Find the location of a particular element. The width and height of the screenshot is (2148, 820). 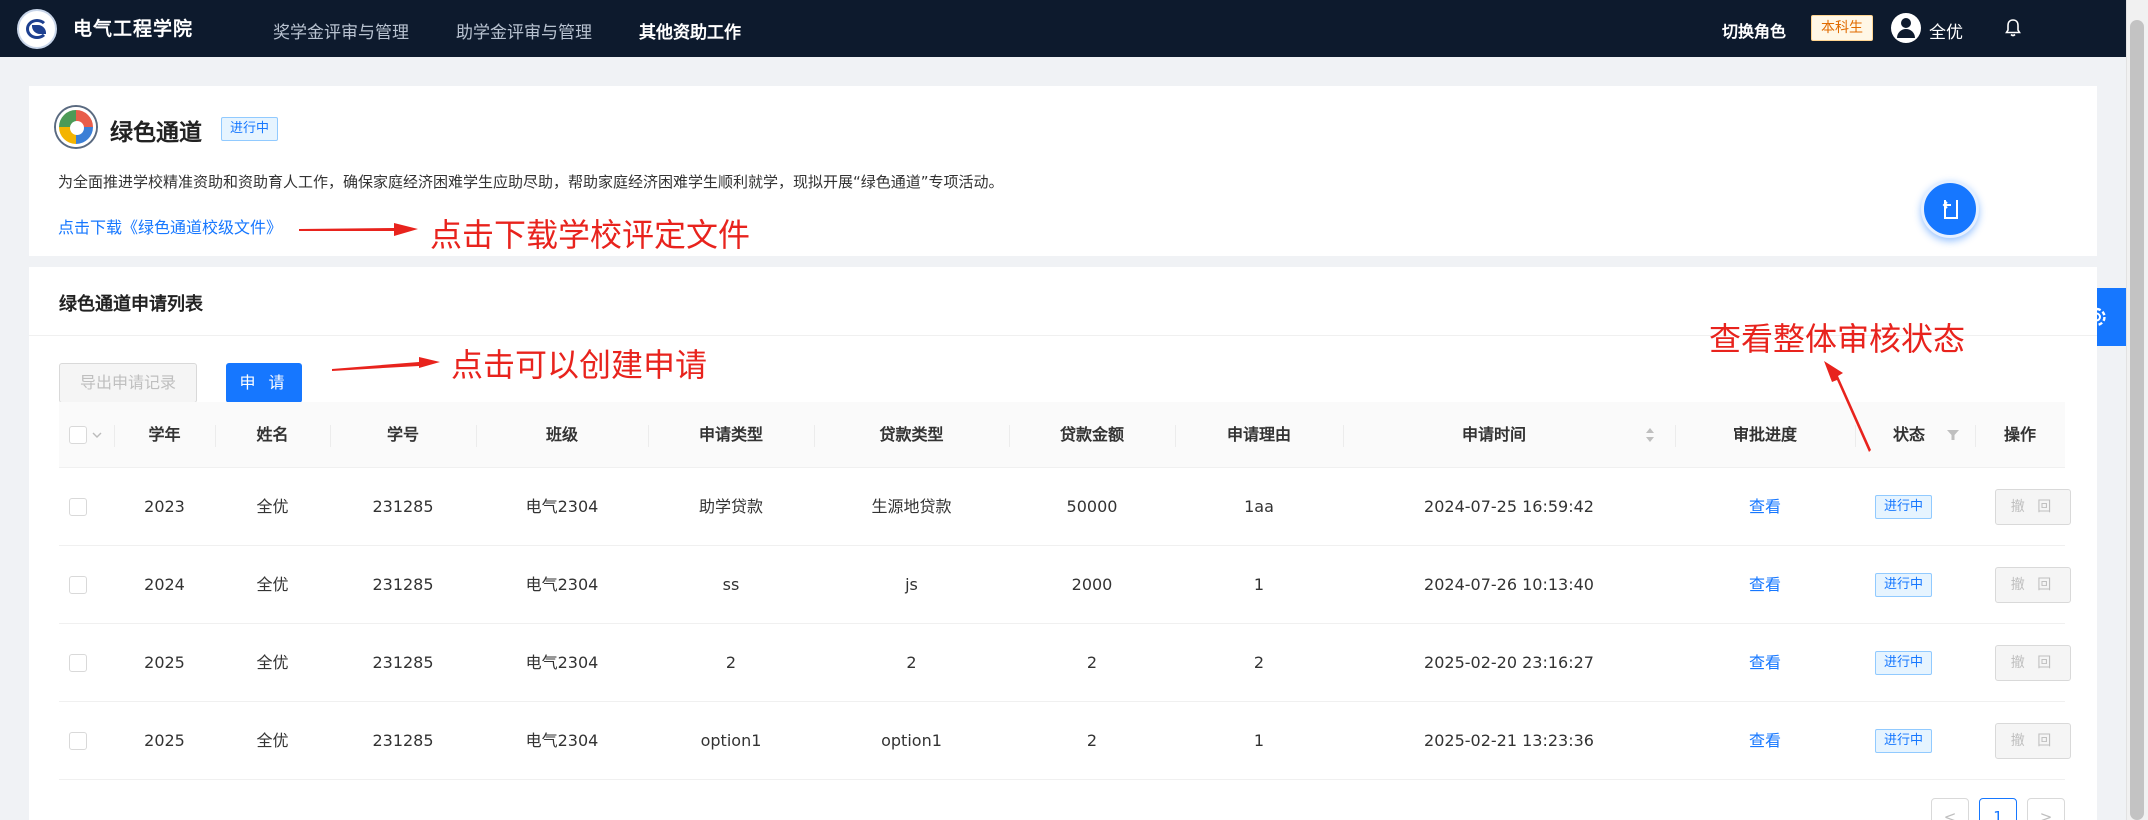

return-icon is located at coordinates (1950, 209).